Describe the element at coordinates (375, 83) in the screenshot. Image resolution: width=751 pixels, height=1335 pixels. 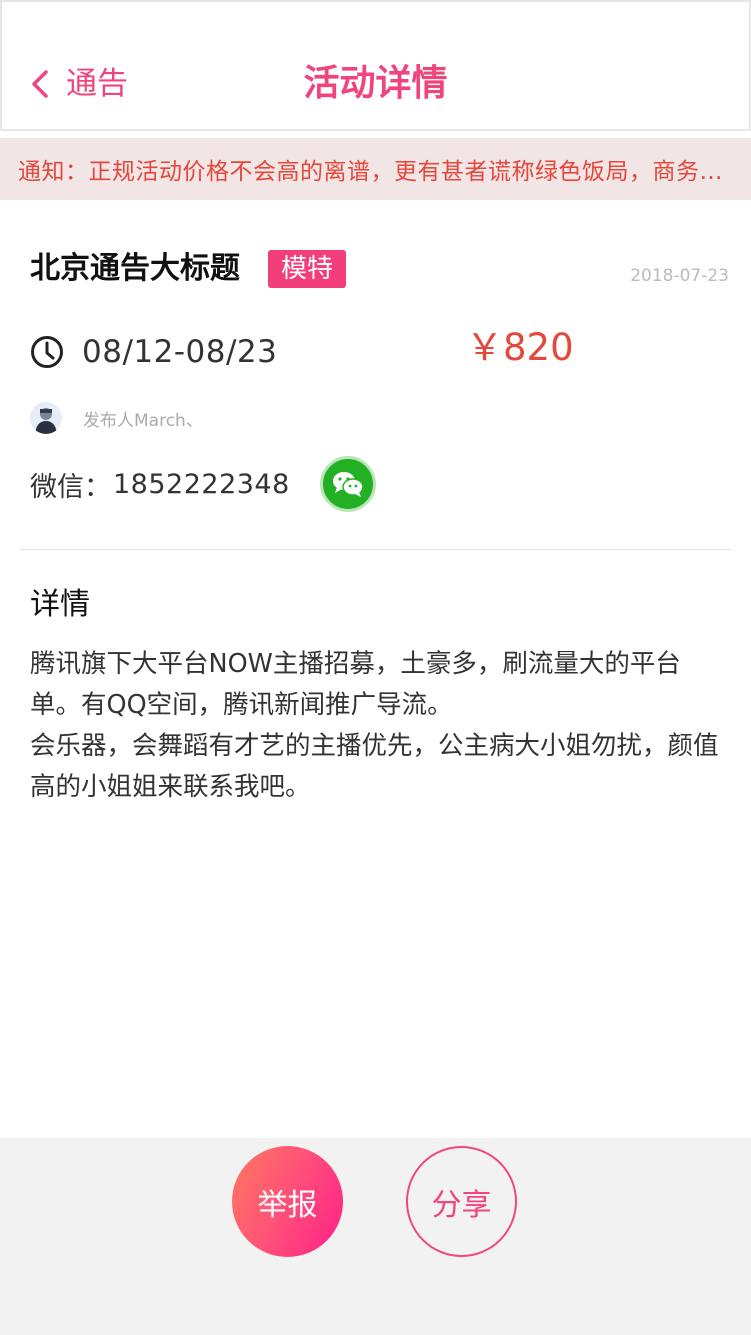
I see `page-title: 活动详情` at that location.